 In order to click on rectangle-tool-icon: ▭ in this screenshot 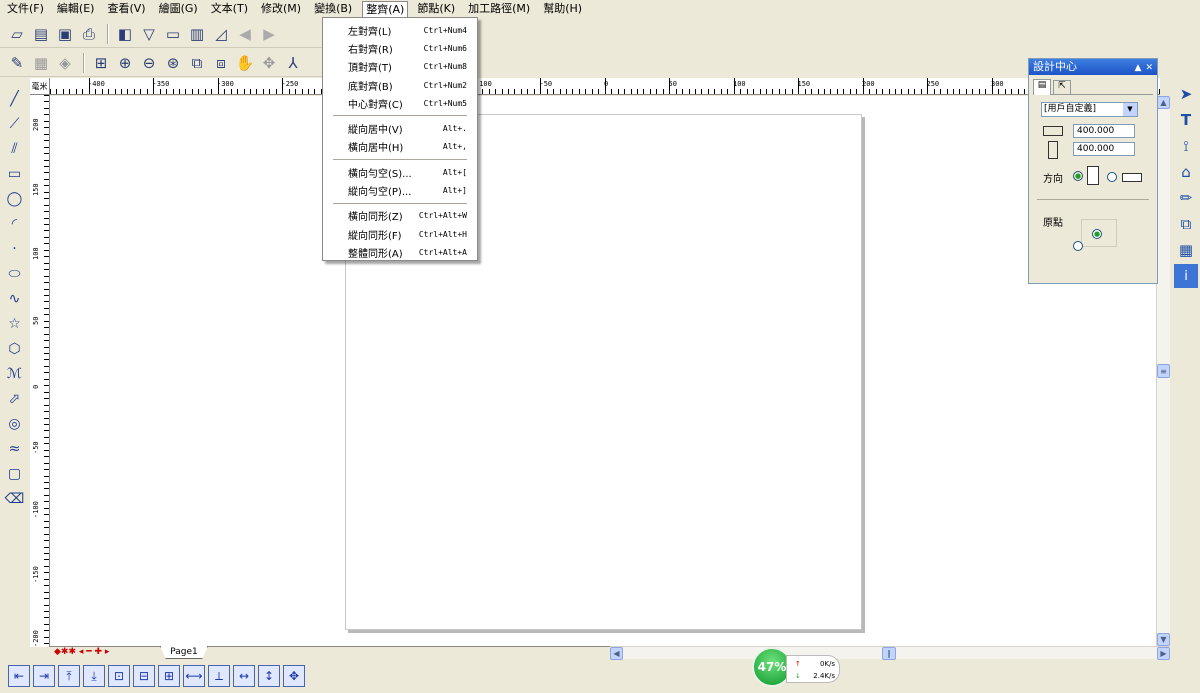, I will do `click(15, 173)`.